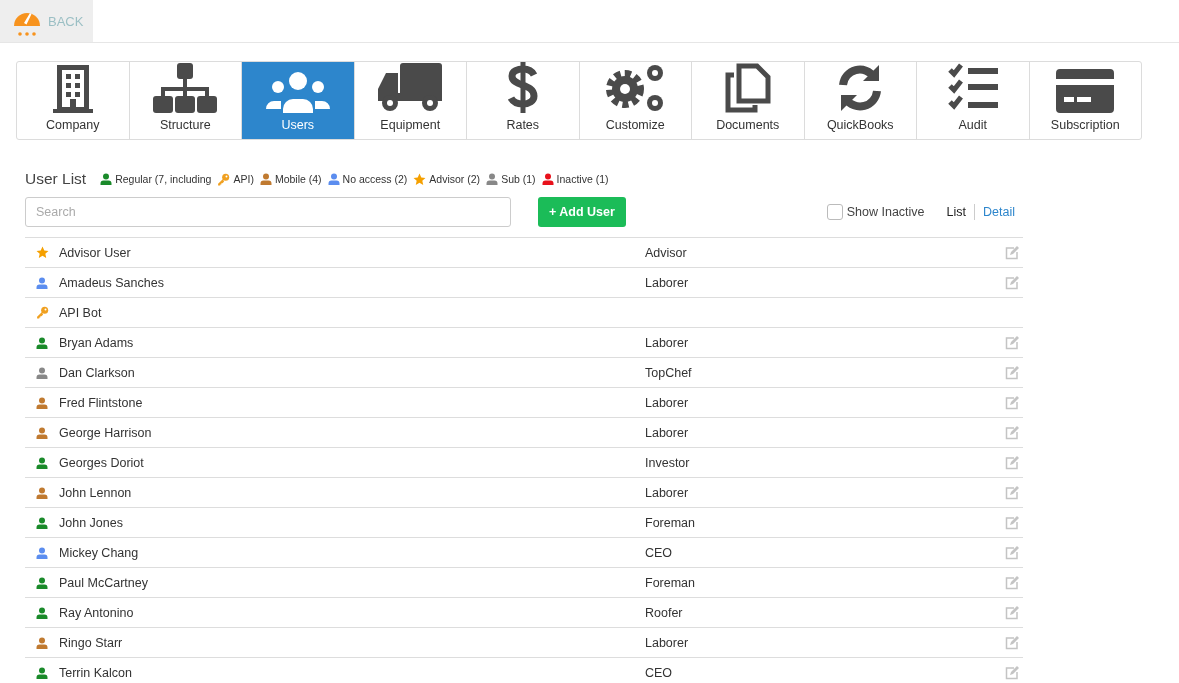  What do you see at coordinates (375, 179) in the screenshot?
I see `legend-label: No access (2)` at bounding box center [375, 179].